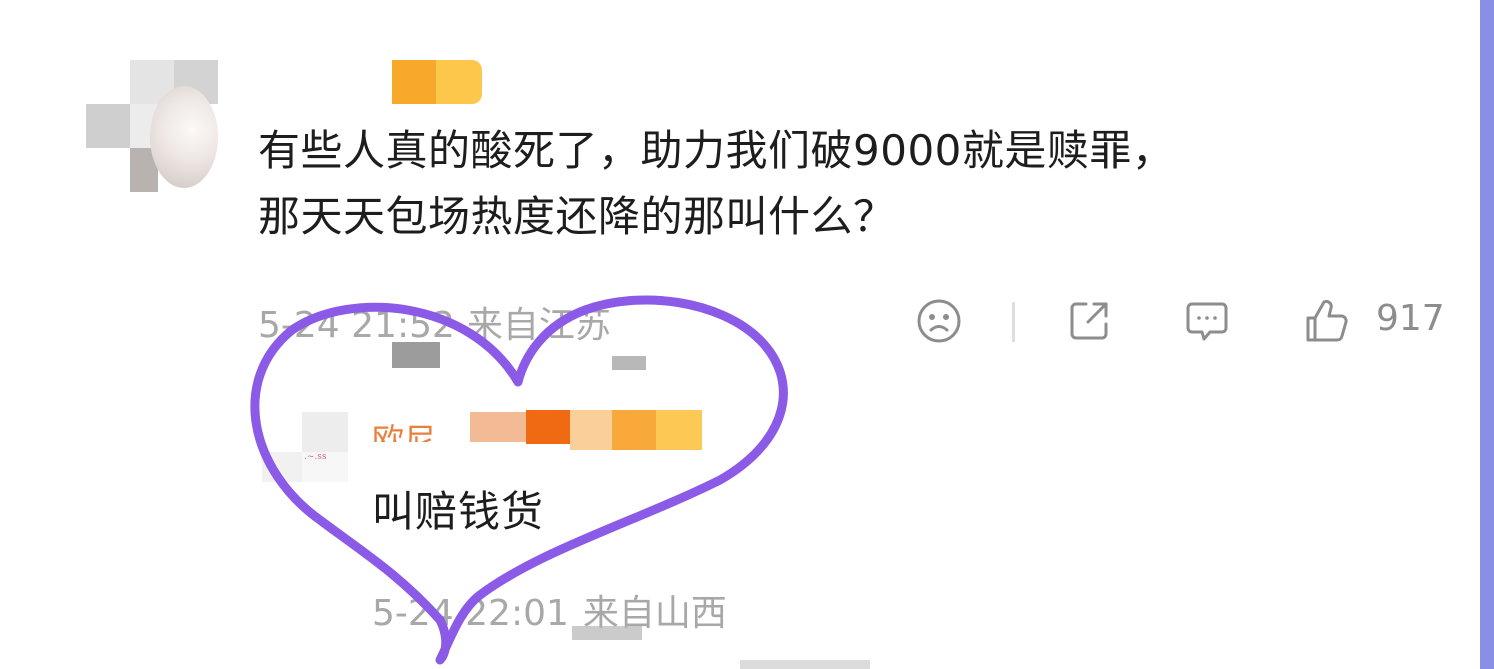  I want to click on reply-meta: 5-24 22:01 来自山西, so click(549, 610).